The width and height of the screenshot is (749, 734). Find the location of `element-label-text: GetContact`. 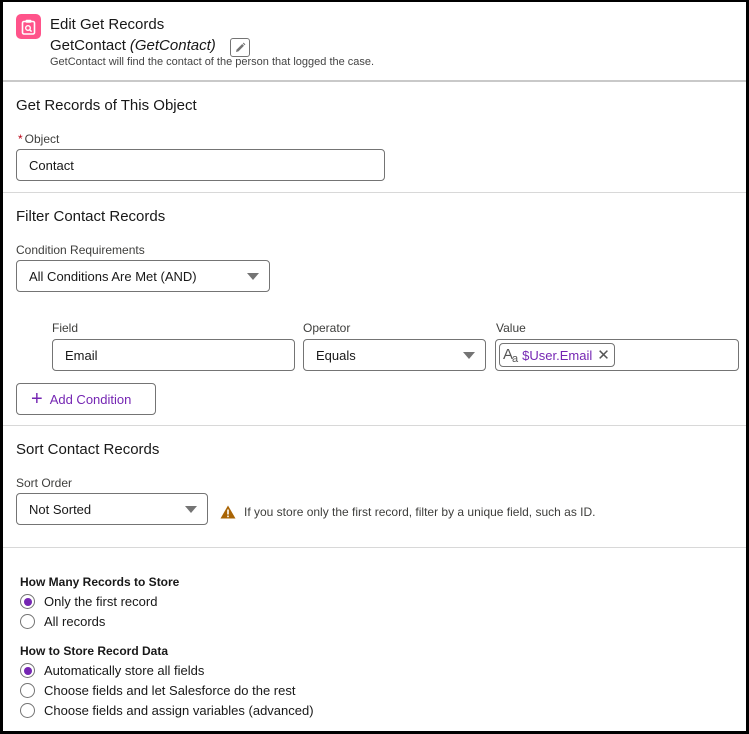

element-label-text: GetContact is located at coordinates (88, 45).